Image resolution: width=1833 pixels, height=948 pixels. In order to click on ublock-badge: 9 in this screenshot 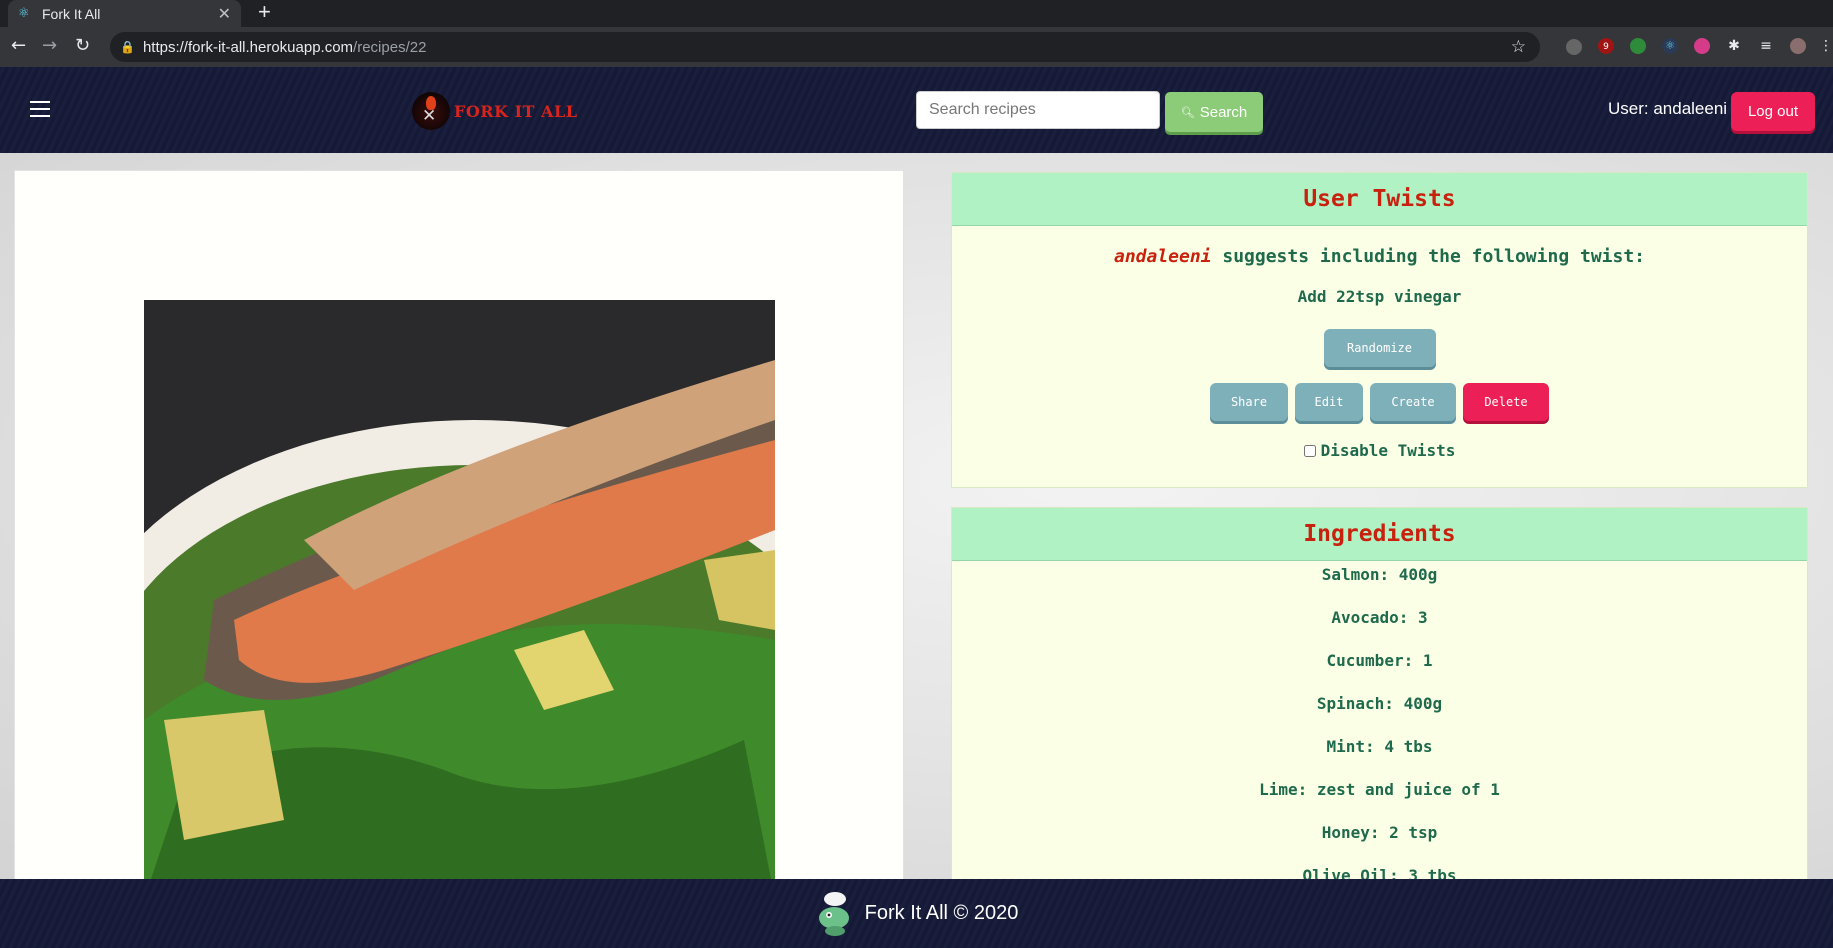, I will do `click(1606, 47)`.